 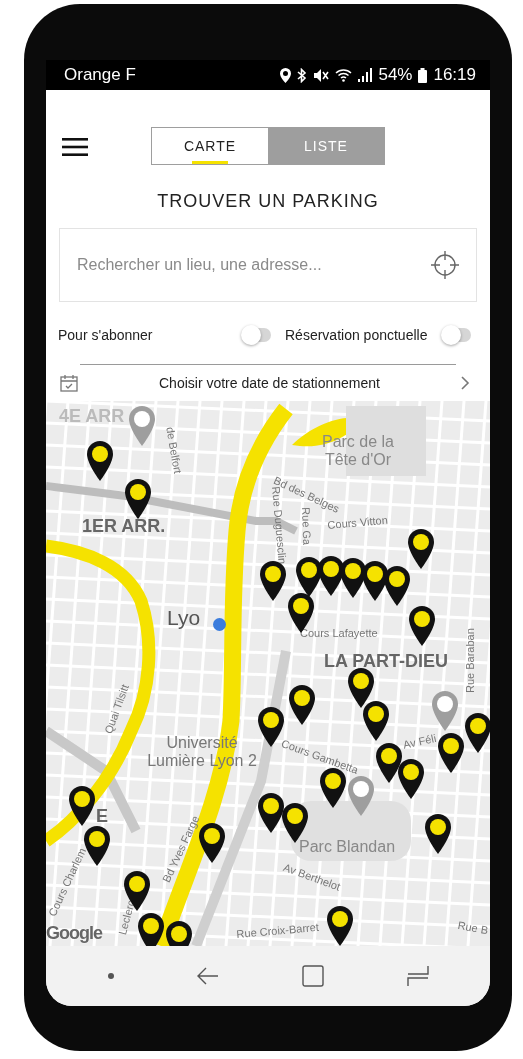 What do you see at coordinates (102, 816) in the screenshot?
I see `map-label: E` at bounding box center [102, 816].